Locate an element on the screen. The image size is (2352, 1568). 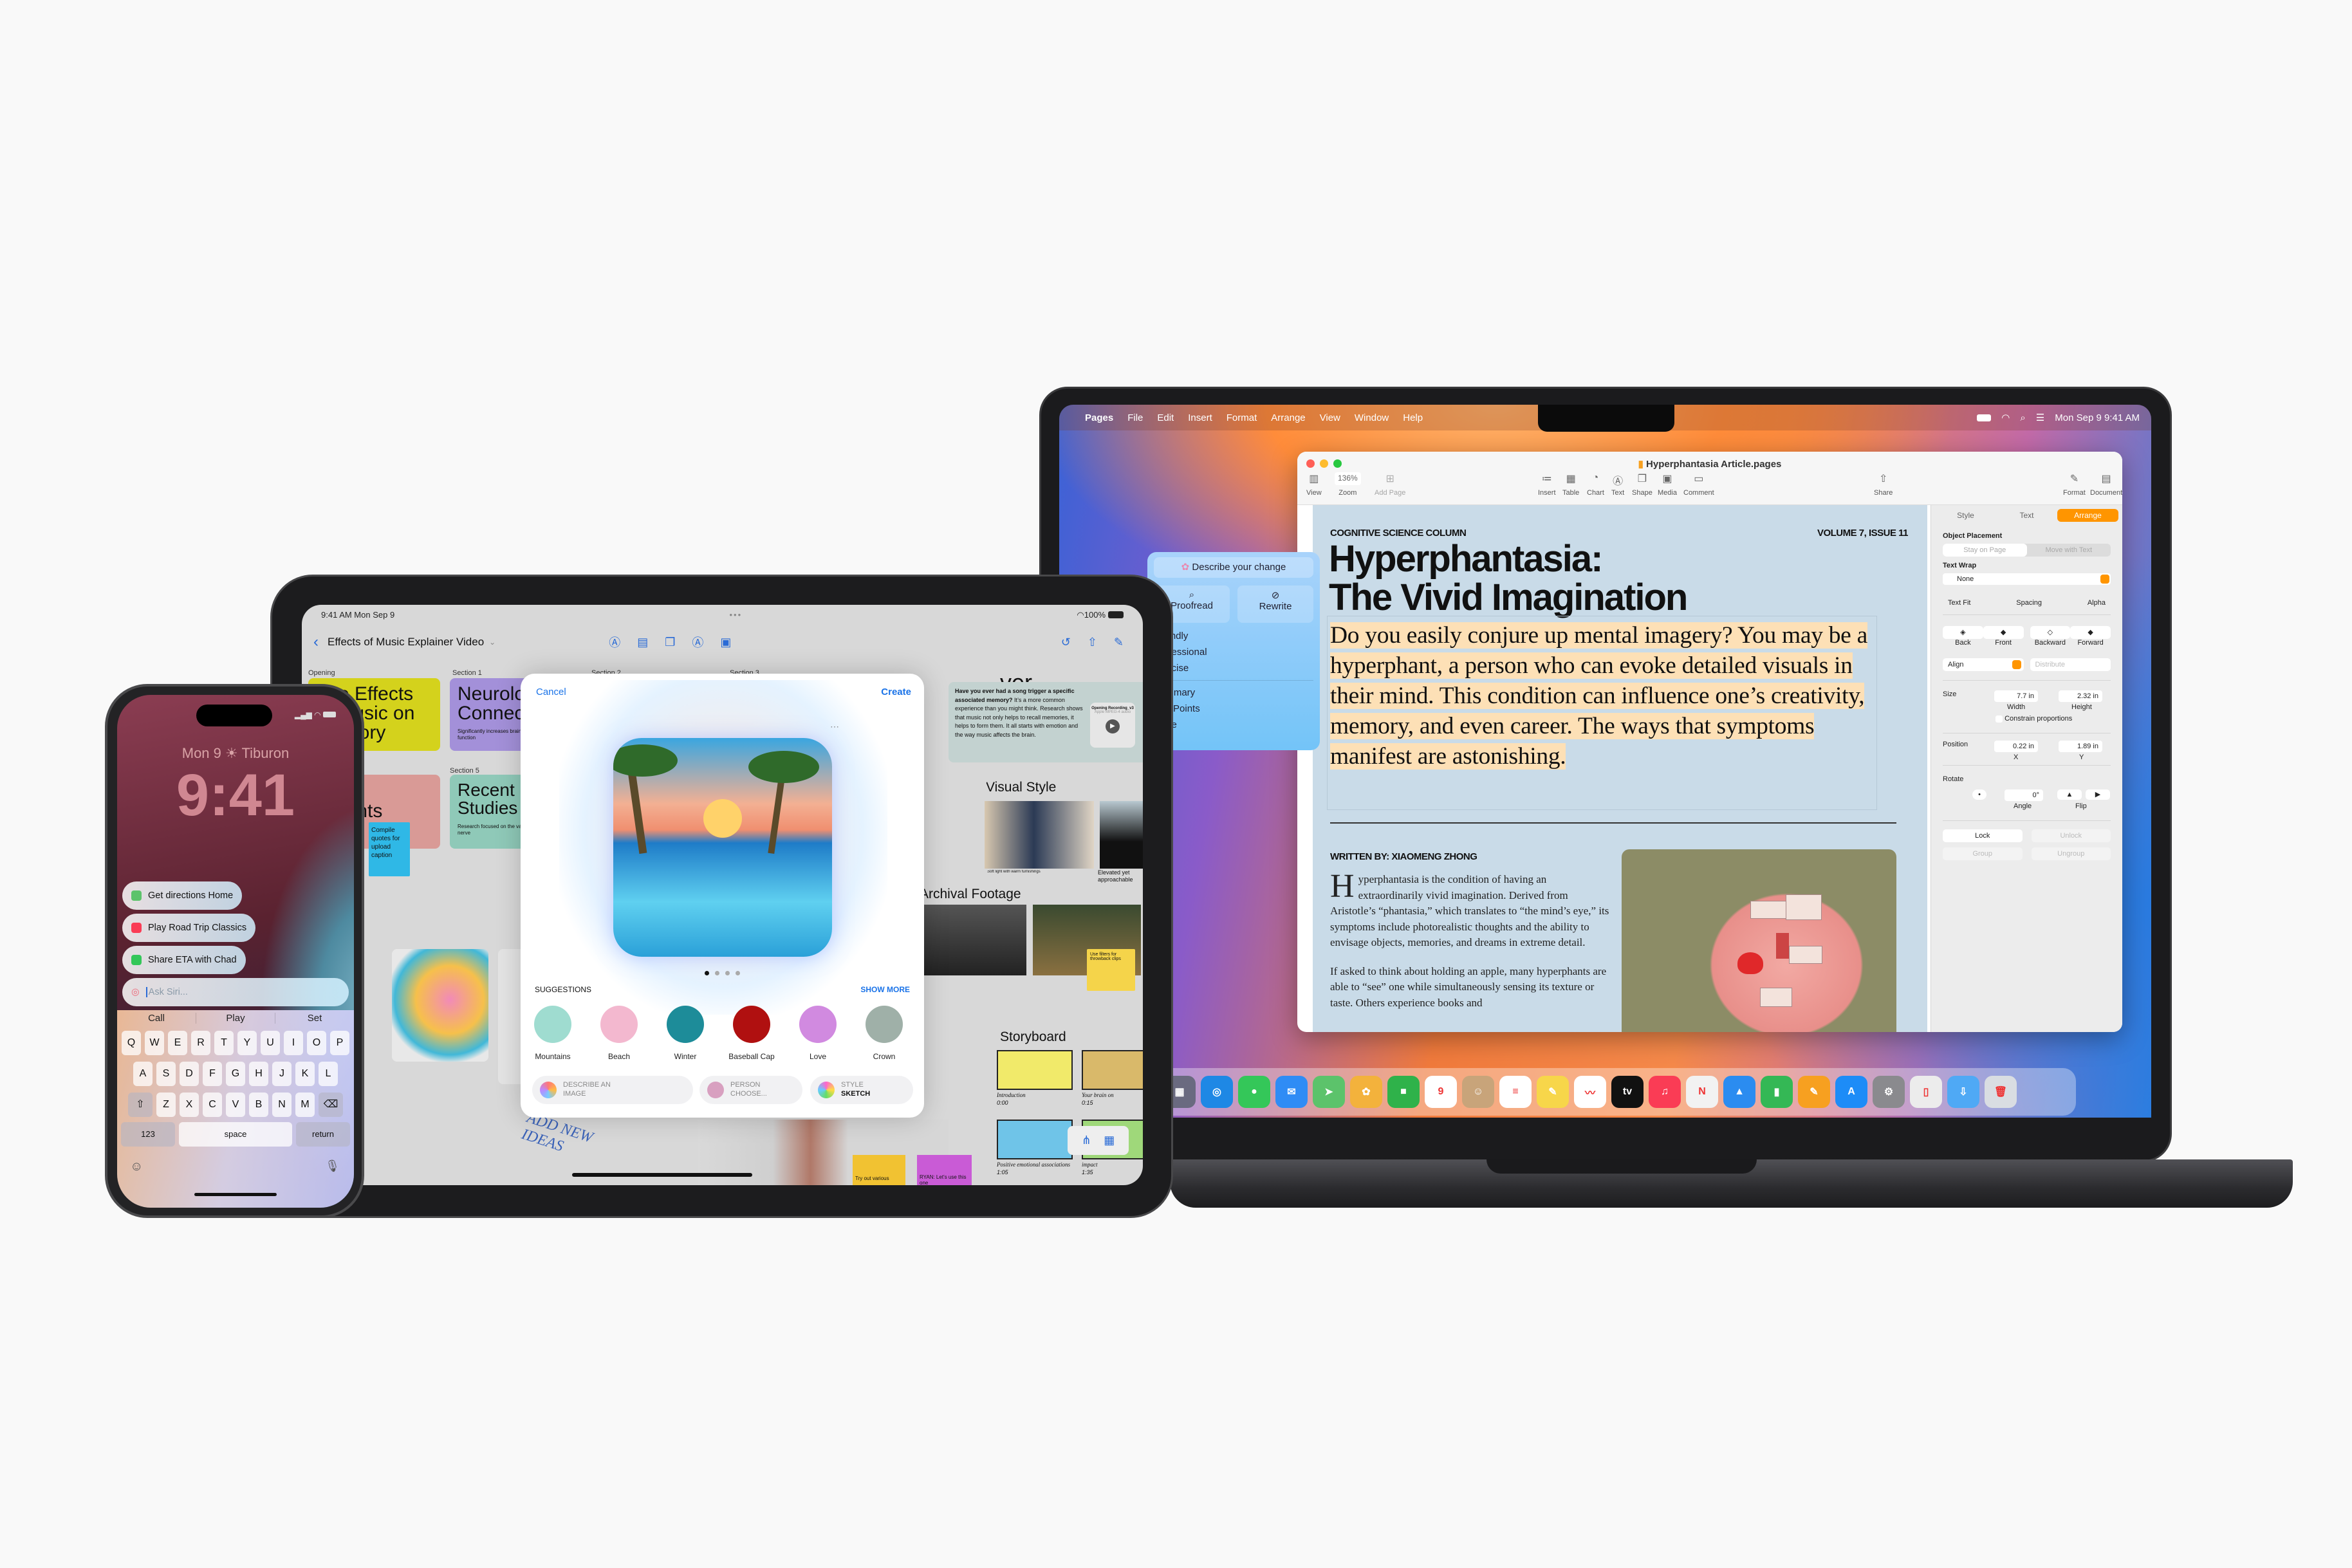
photo-interview is located at coordinates (1039, 835).